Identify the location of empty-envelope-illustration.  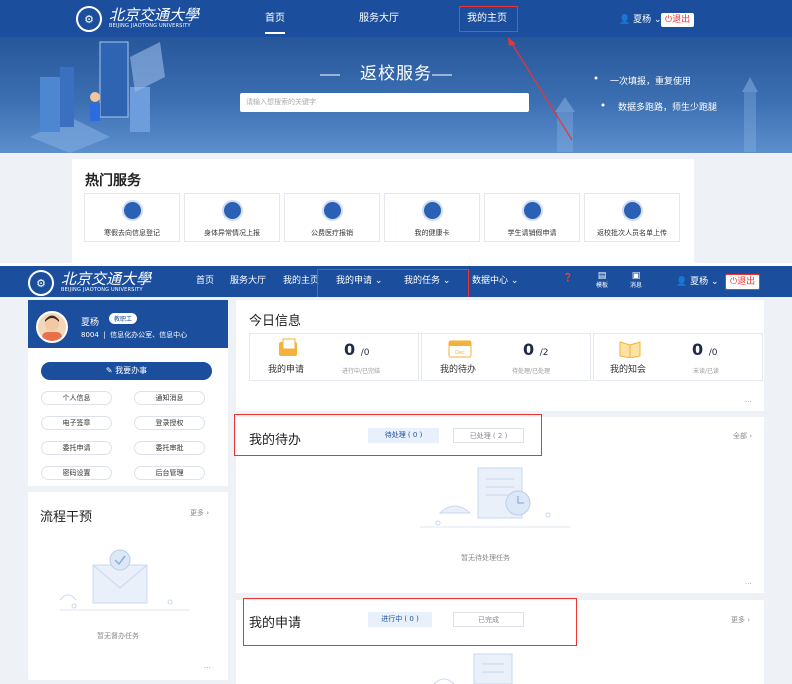
(125, 580).